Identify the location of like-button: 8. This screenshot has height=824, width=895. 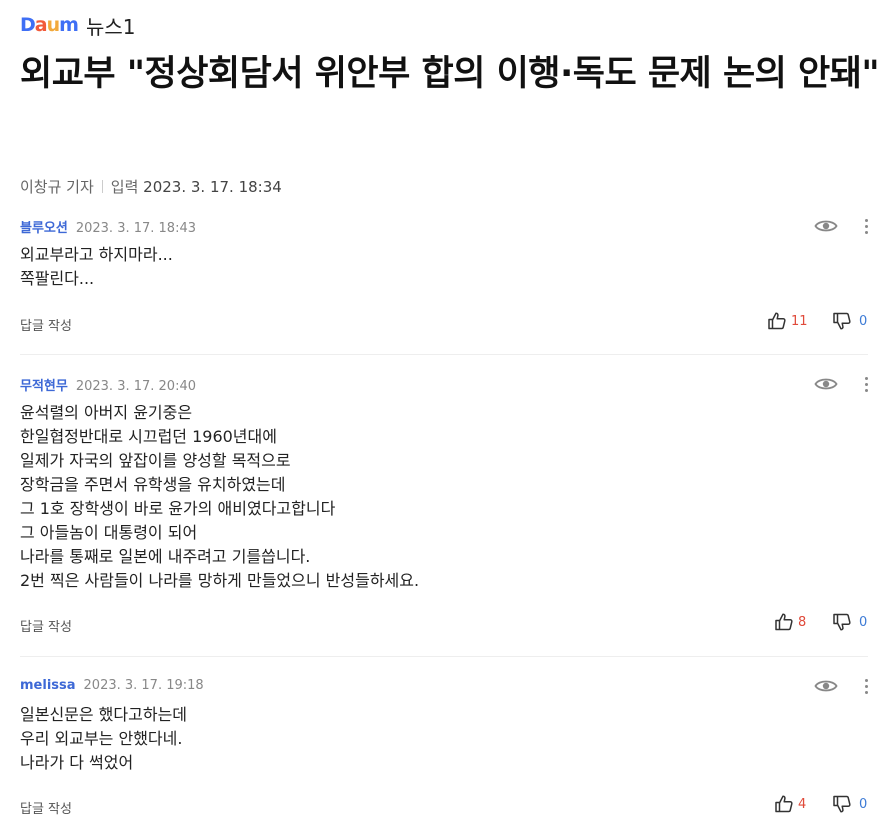
(790, 622).